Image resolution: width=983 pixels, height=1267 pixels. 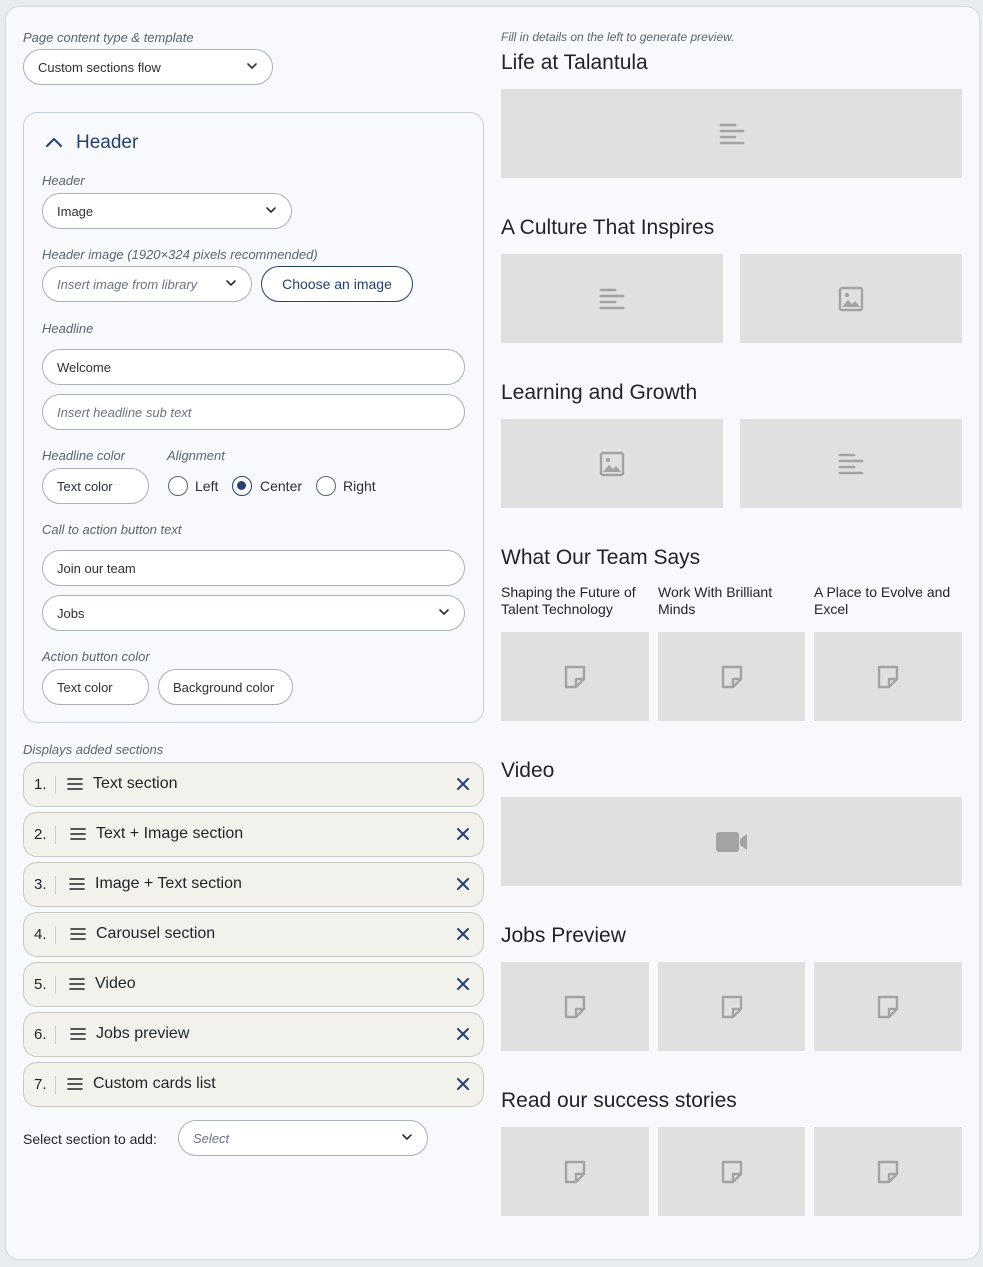 What do you see at coordinates (337, 284) in the screenshot?
I see `choose-image-button: Choose an image` at bounding box center [337, 284].